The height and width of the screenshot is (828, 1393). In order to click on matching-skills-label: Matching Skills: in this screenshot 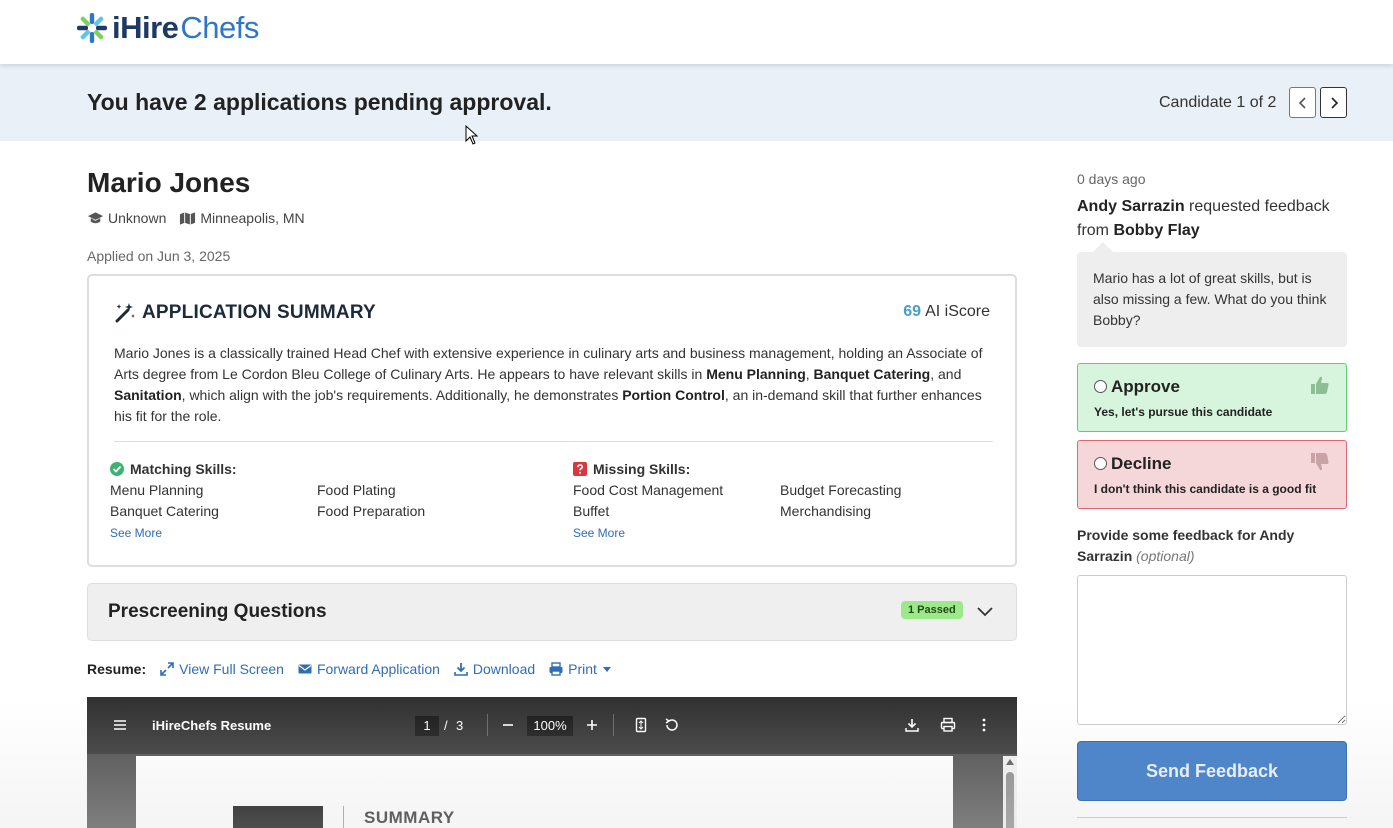, I will do `click(183, 469)`.